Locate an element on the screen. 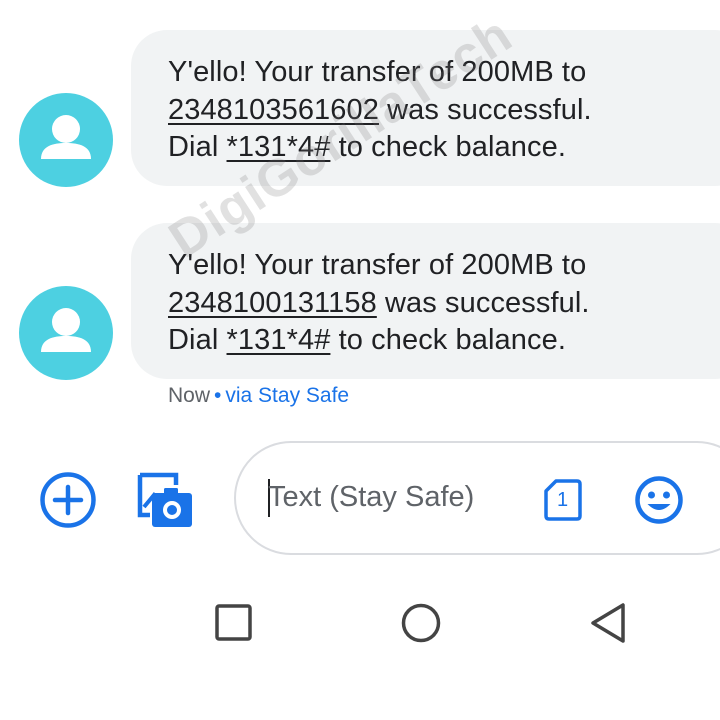 This screenshot has width=720, height=720. sim-select-button: 1 is located at coordinates (563, 500).